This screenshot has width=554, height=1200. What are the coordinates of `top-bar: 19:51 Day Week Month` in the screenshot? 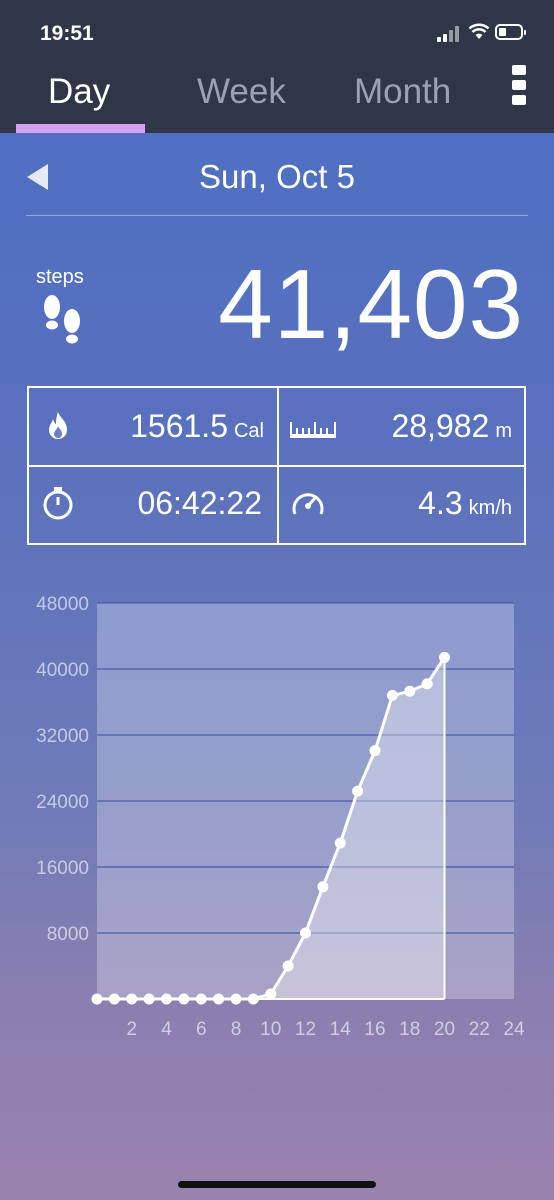 It's located at (277, 66).